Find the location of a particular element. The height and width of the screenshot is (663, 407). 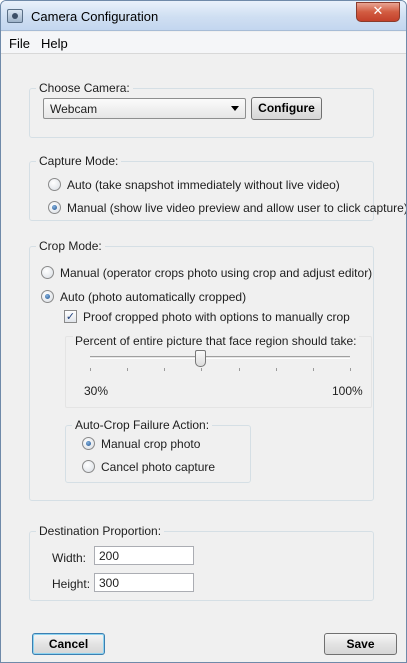

failure-cancel-label: Cancel photo capture is located at coordinates (158, 467).